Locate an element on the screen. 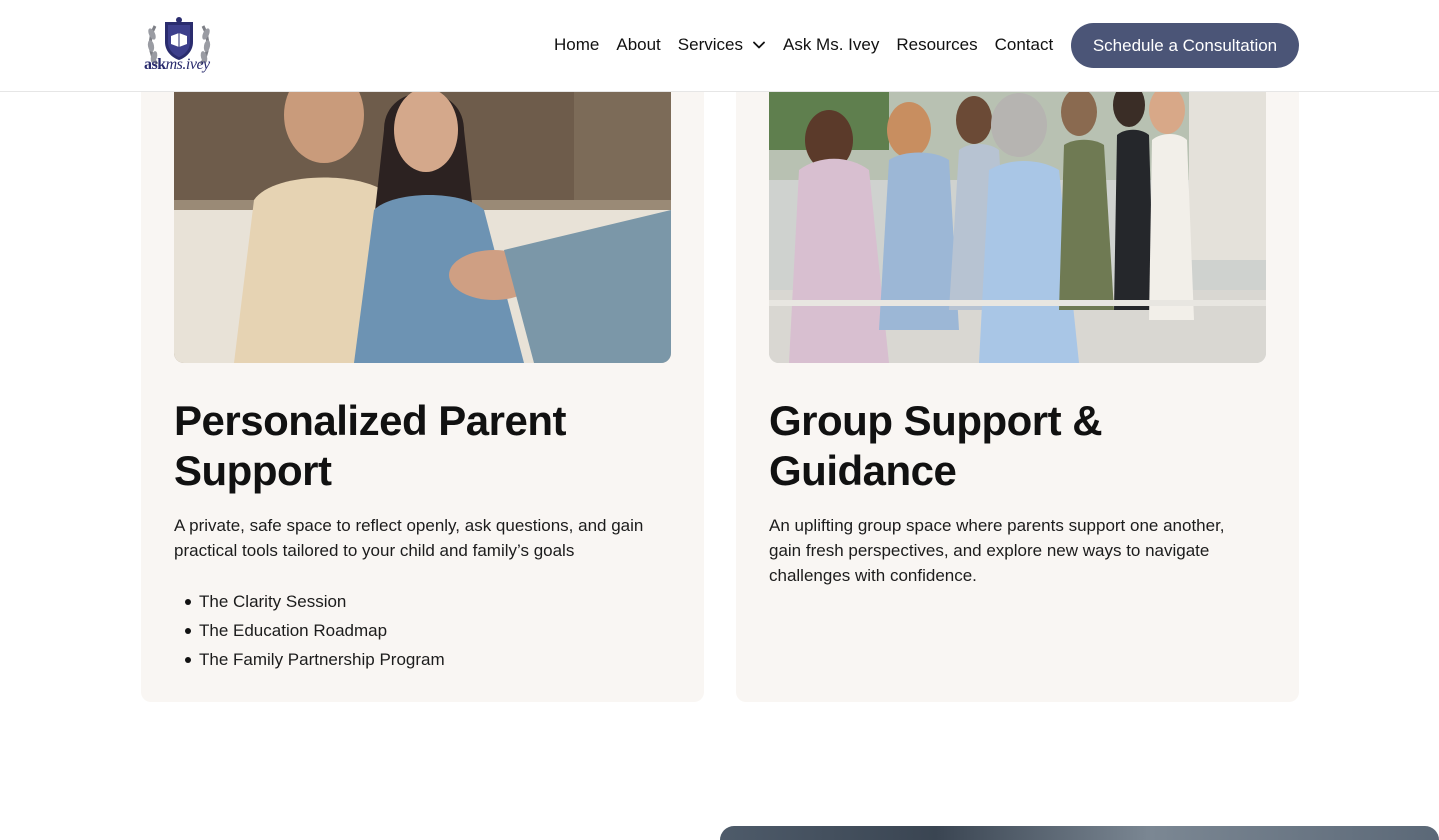 This screenshot has height=840, width=1439. logo-wordmark: askms.ivey is located at coordinates (177, 65).